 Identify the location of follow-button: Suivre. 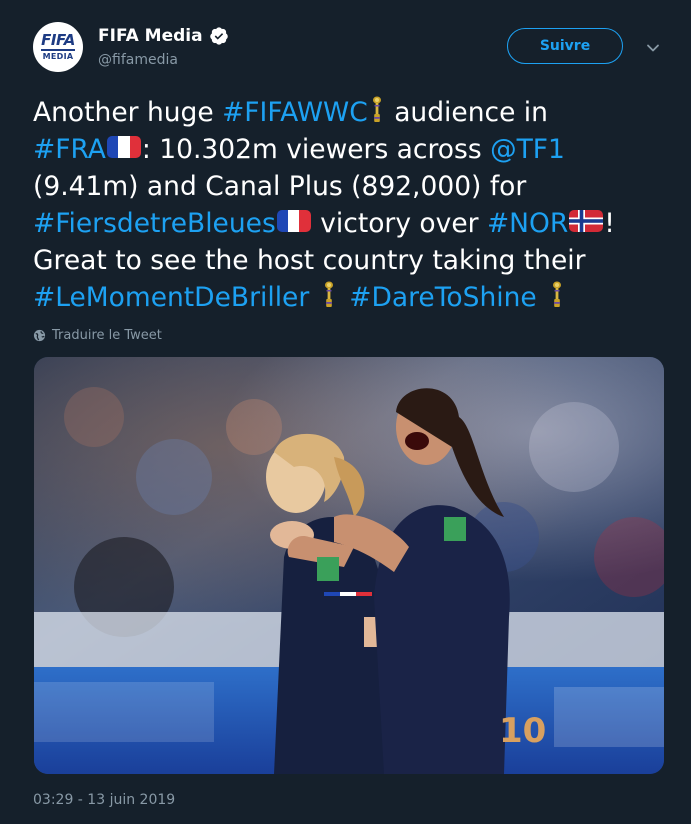
(565, 46).